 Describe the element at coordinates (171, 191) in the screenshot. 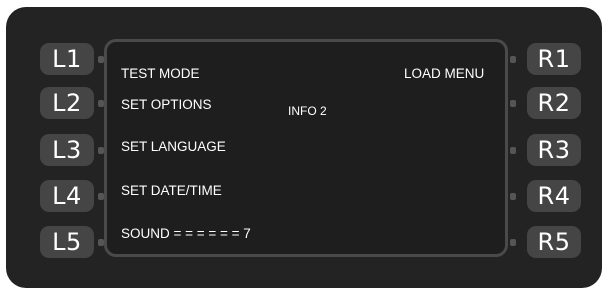

I see `menu-item-set-date-time: SET DATE/TIME` at that location.